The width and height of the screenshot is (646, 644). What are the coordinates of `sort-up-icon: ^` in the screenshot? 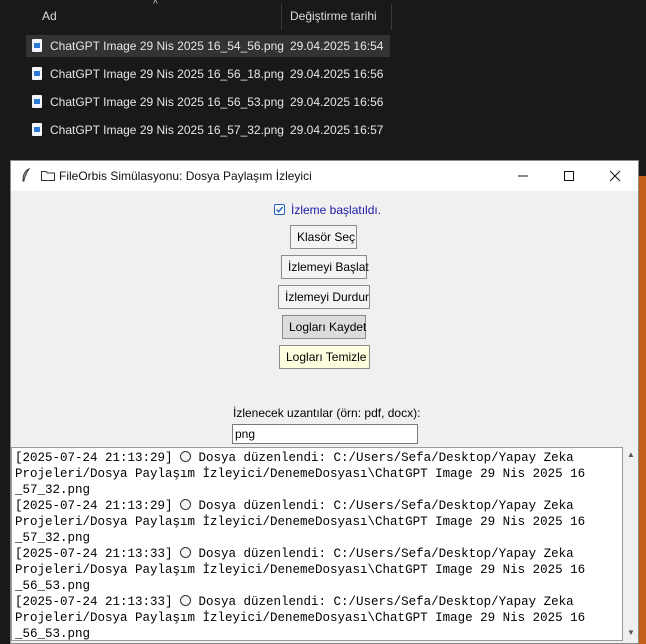 It's located at (155, 5).